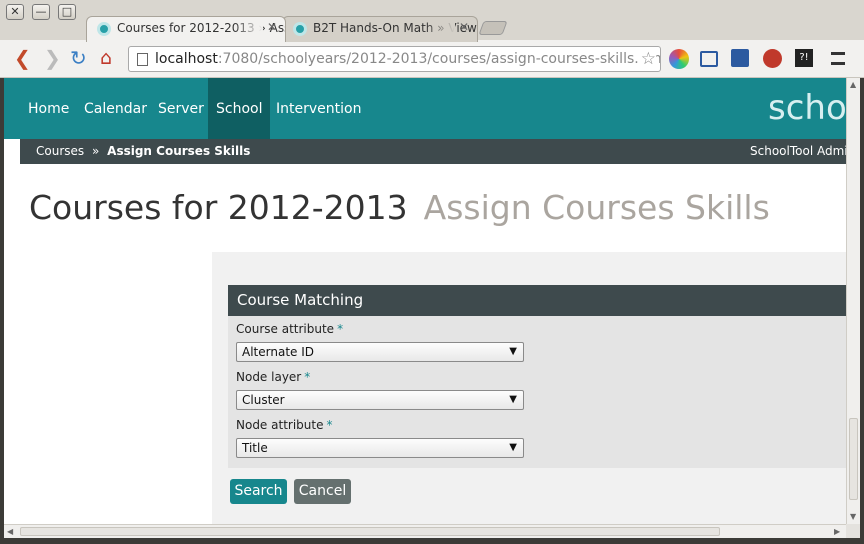 The width and height of the screenshot is (864, 544). Describe the element at coordinates (380, 352) in the screenshot. I see `course-attribute-select: Alternate ID ▼` at that location.